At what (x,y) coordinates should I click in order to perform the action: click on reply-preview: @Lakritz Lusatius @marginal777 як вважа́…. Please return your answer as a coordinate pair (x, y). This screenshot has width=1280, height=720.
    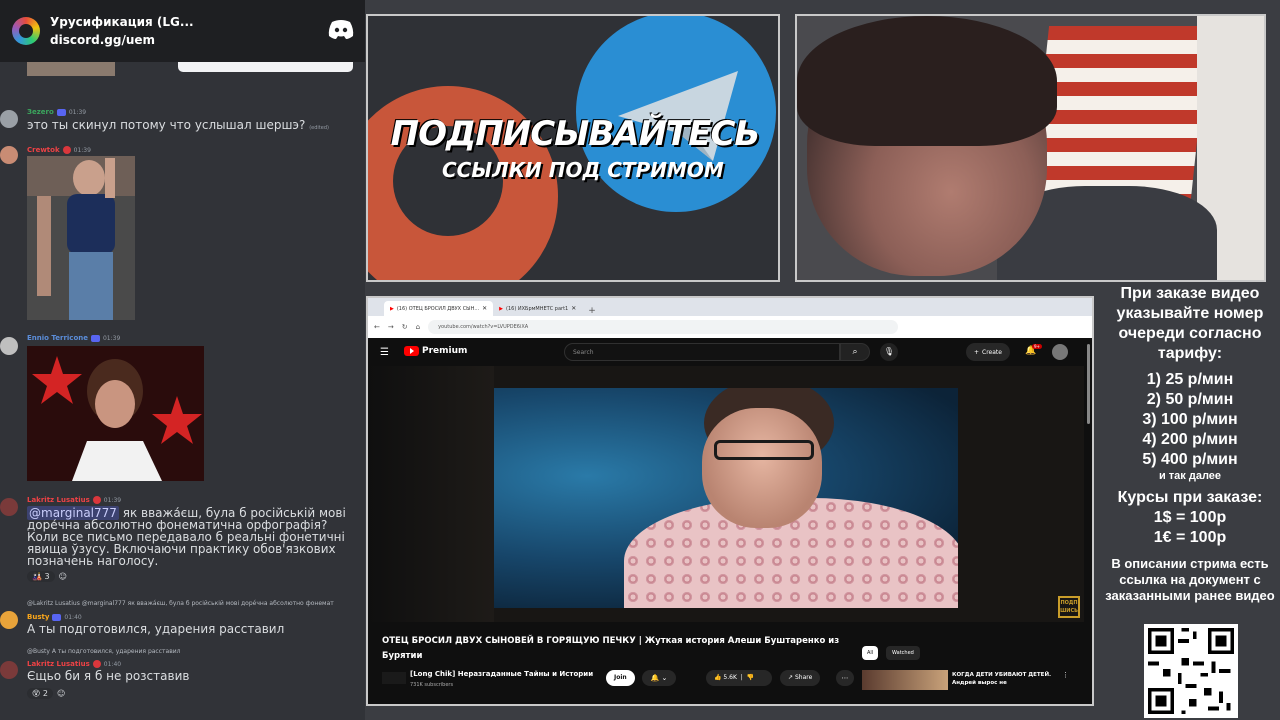
    Looking at the image, I should click on (180, 603).